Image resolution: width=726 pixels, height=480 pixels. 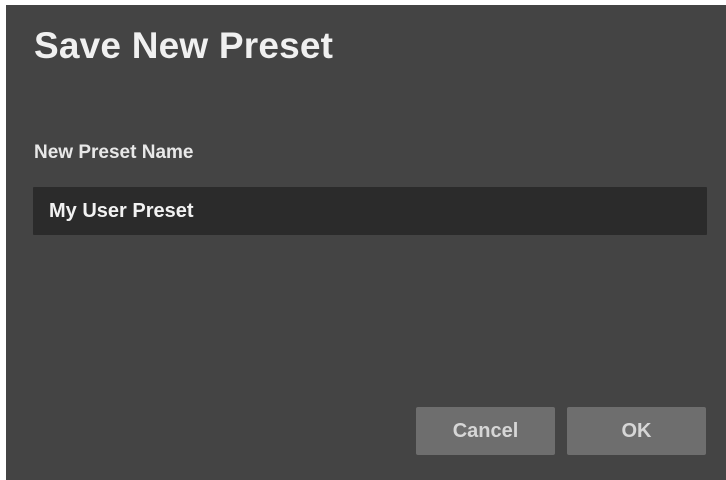 I want to click on ok-button: OK, so click(x=636, y=431).